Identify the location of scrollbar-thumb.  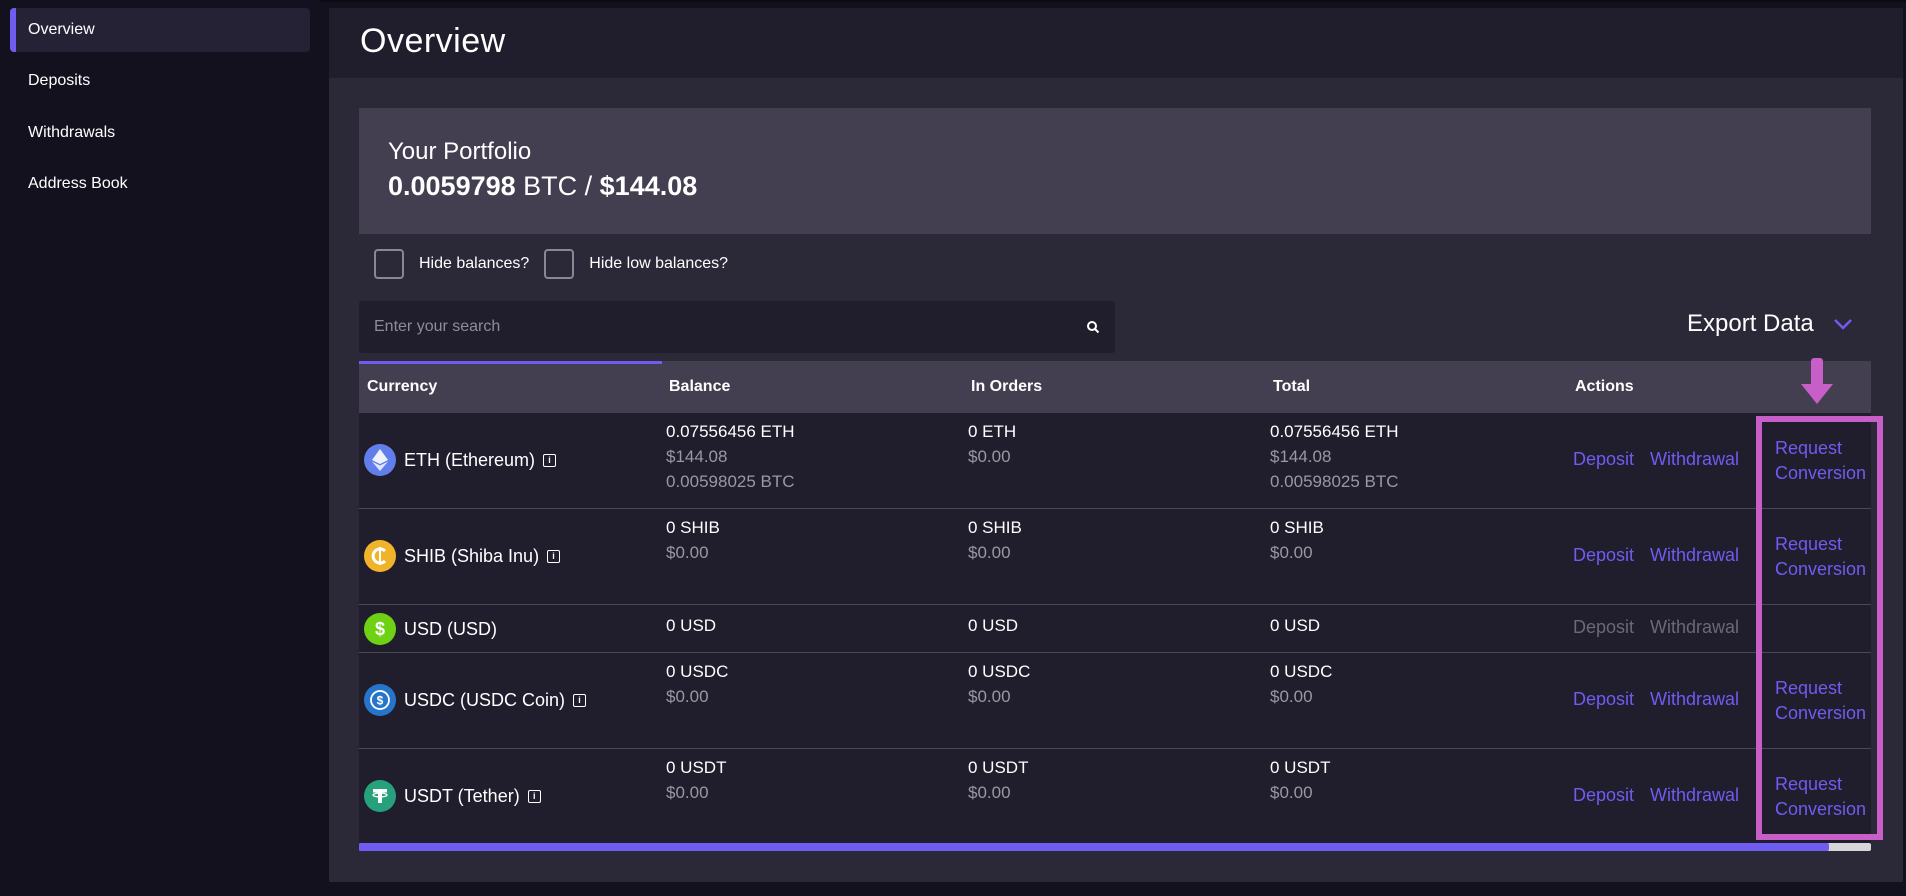
(1094, 847).